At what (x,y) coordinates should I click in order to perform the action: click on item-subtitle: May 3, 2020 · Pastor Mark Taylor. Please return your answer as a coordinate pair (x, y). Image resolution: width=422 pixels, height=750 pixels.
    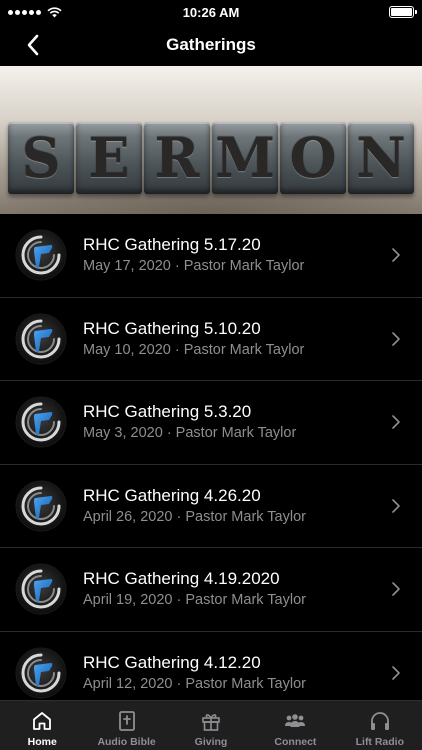
    Looking at the image, I should click on (190, 433).